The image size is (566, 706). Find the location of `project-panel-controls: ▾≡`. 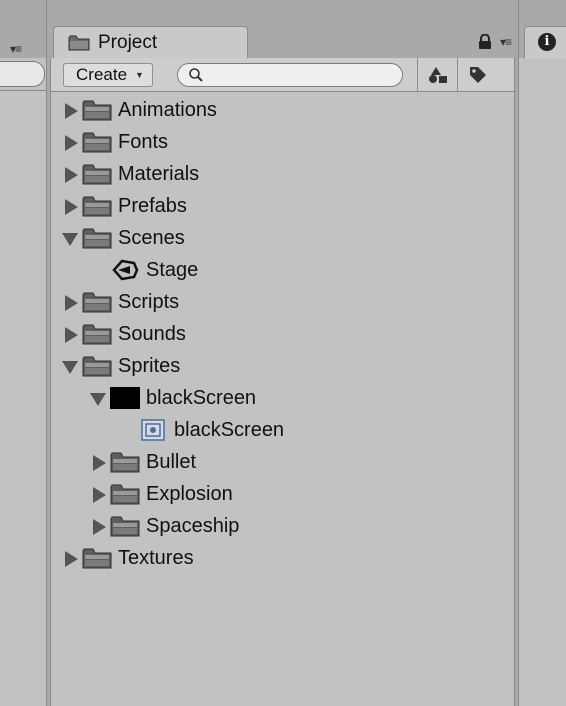

project-panel-controls: ▾≡ is located at coordinates (495, 41).